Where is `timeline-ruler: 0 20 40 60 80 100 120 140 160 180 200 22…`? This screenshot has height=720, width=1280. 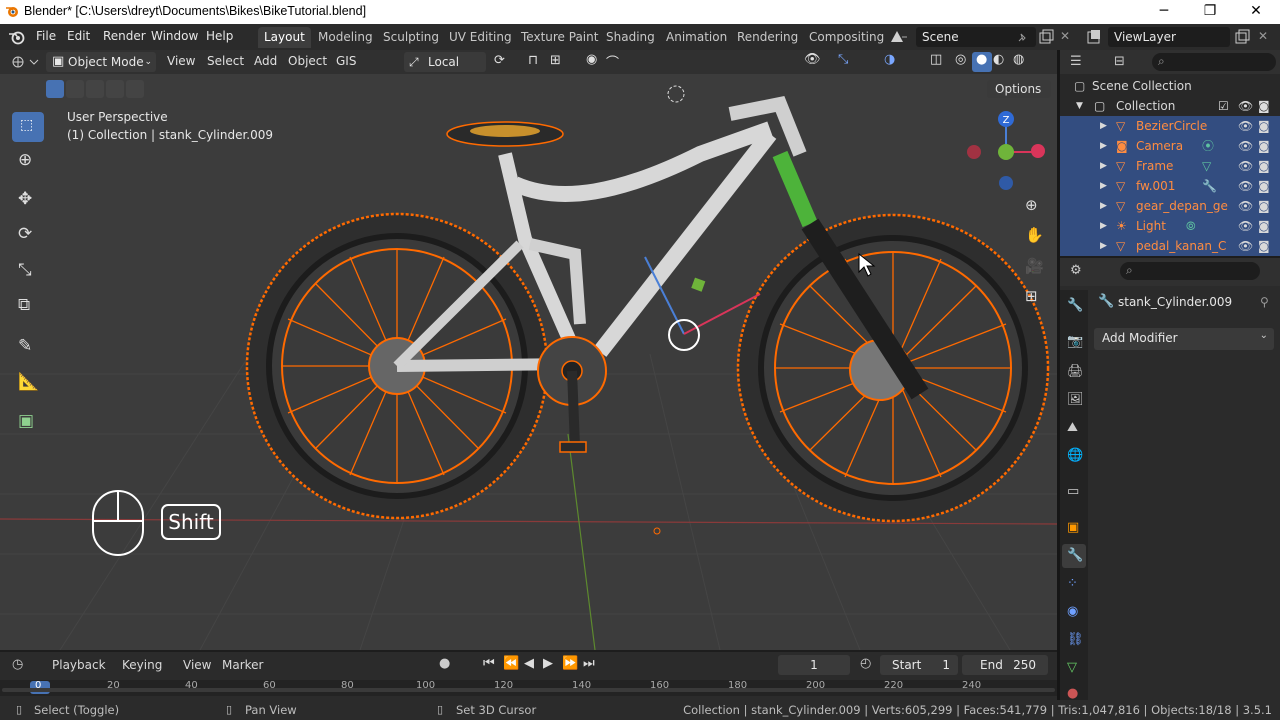
timeline-ruler: 0 20 40 60 80 100 120 140 160 180 200 22… is located at coordinates (528, 688).